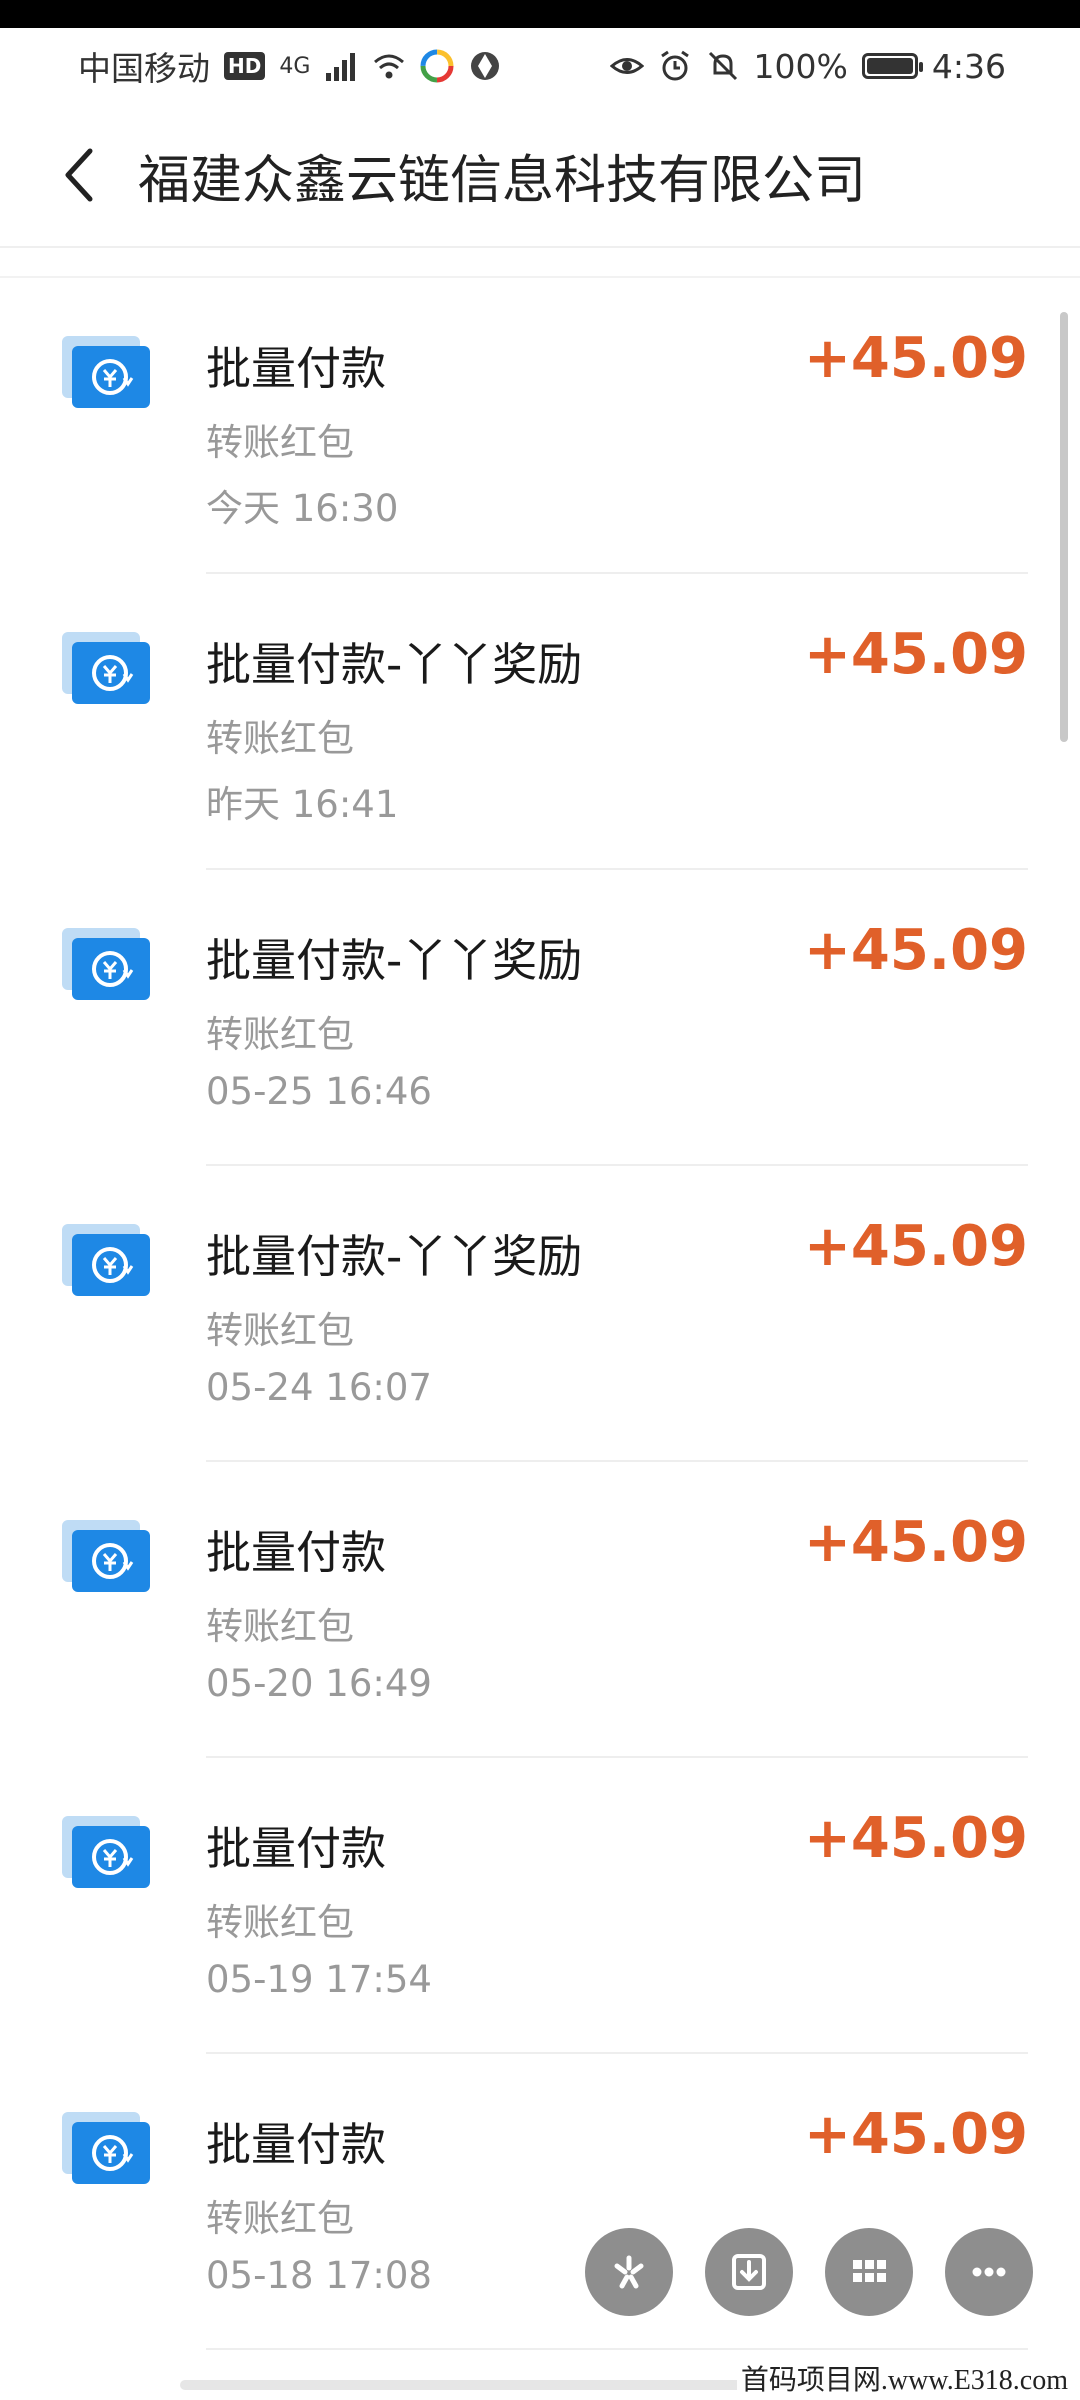  Describe the element at coordinates (502, 180) in the screenshot. I see `page-title: 福建众鑫云链信息科技有限公司` at that location.